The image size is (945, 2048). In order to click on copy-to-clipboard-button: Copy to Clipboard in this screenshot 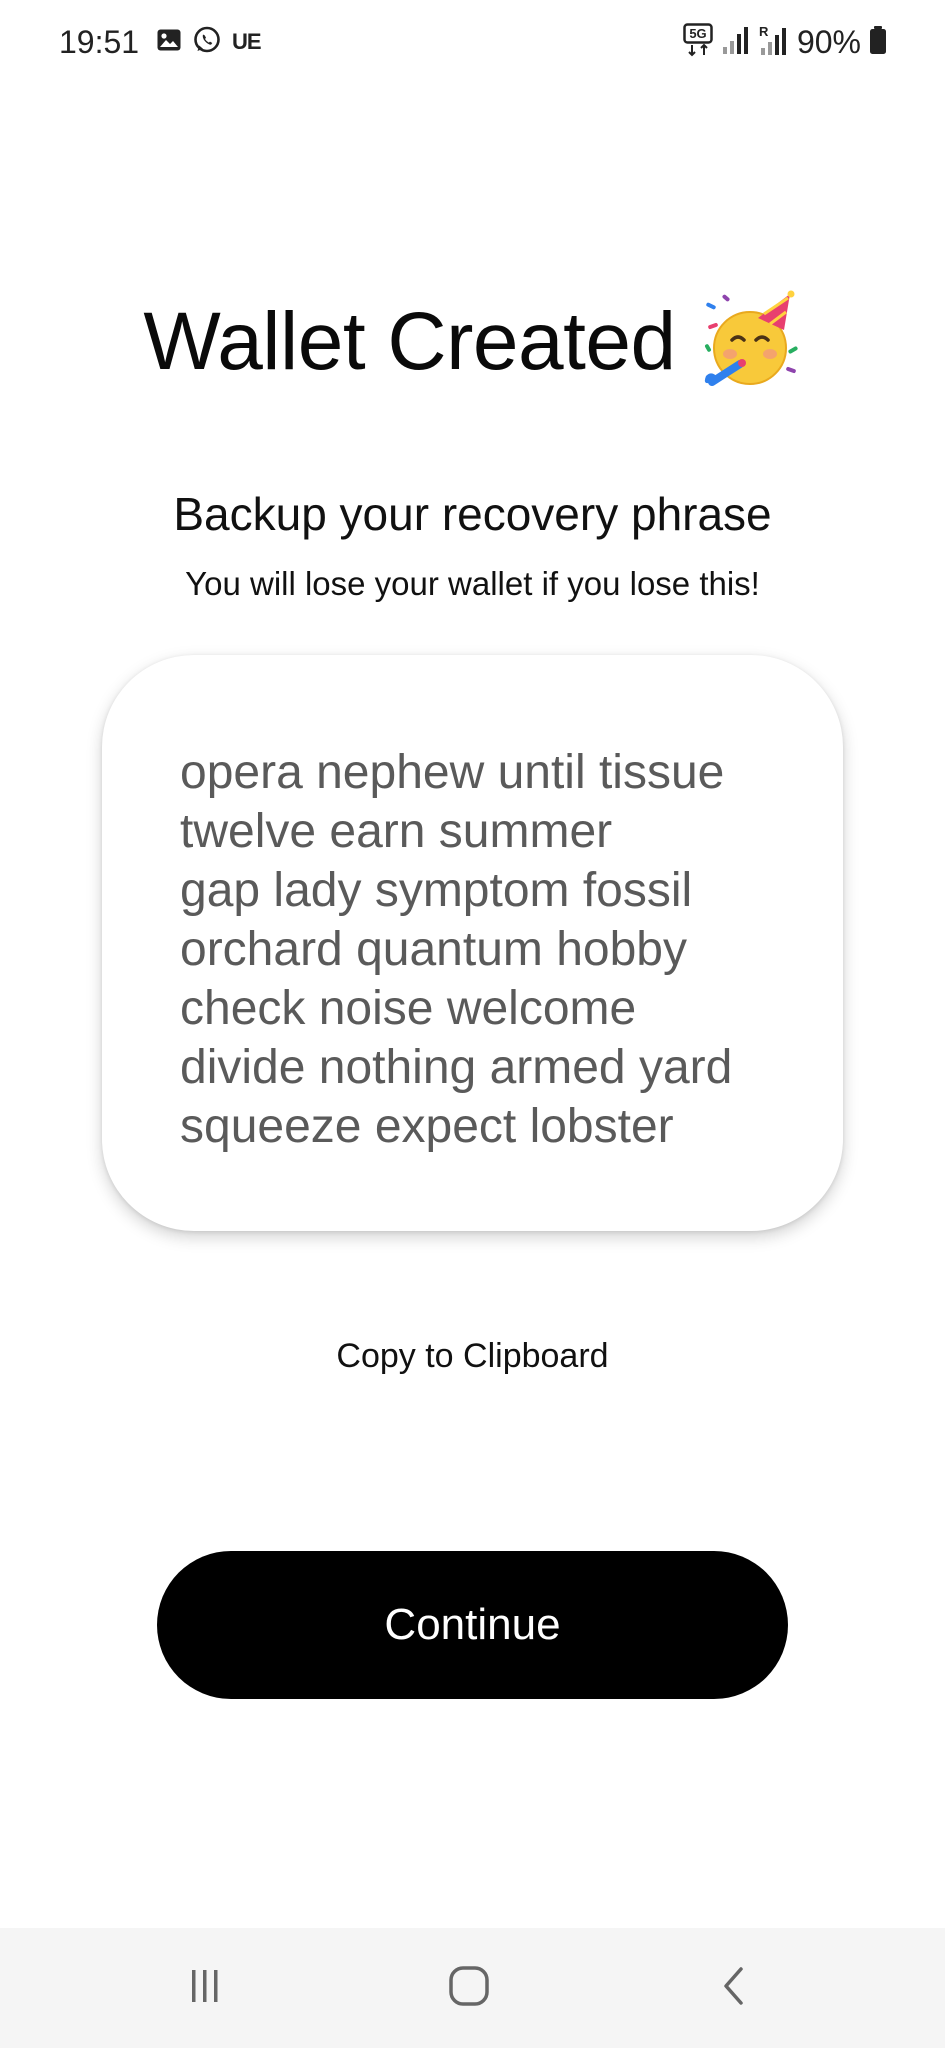, I will do `click(472, 1356)`.